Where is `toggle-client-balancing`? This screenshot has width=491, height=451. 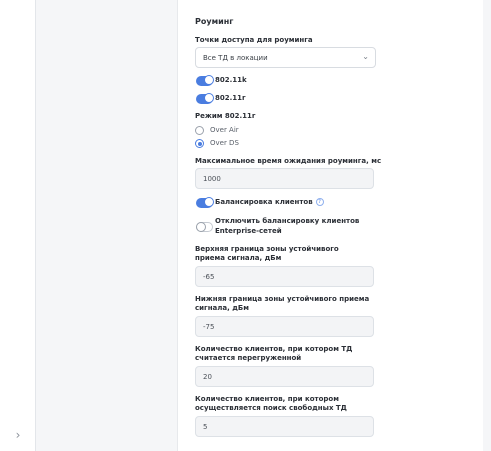 toggle-client-balancing is located at coordinates (205, 202).